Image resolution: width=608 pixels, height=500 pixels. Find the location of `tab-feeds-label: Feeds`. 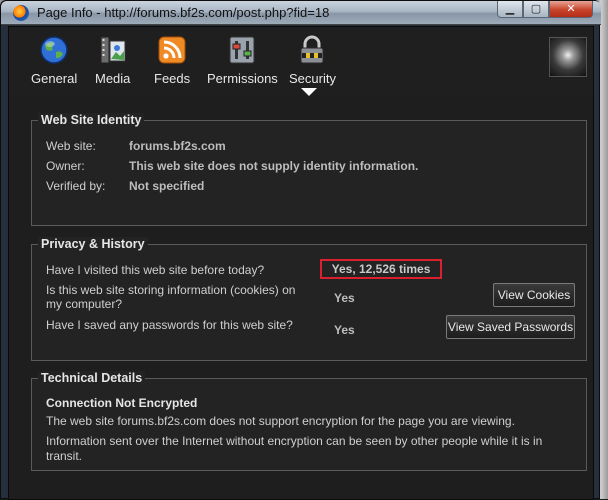

tab-feeds-label: Feeds is located at coordinates (172, 78).